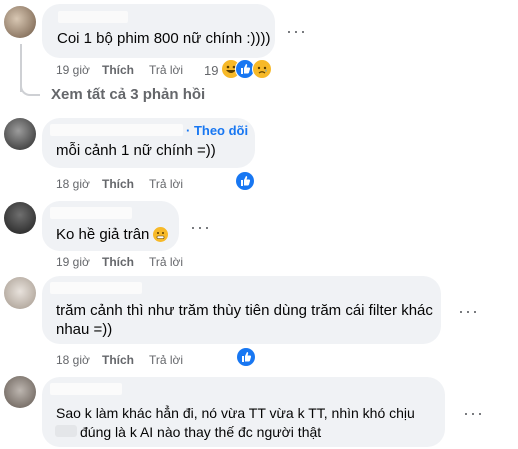 The height and width of the screenshot is (449, 518). I want to click on blurred-text, so click(66, 431).